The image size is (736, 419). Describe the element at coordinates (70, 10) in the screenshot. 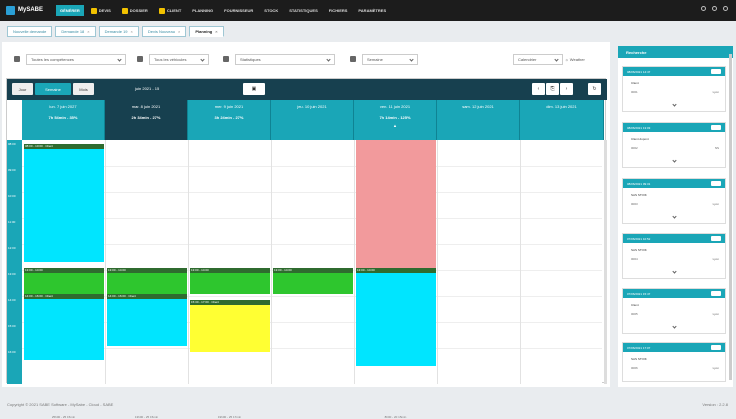

I see `menu-item-generer: GÉNÉRER` at that location.